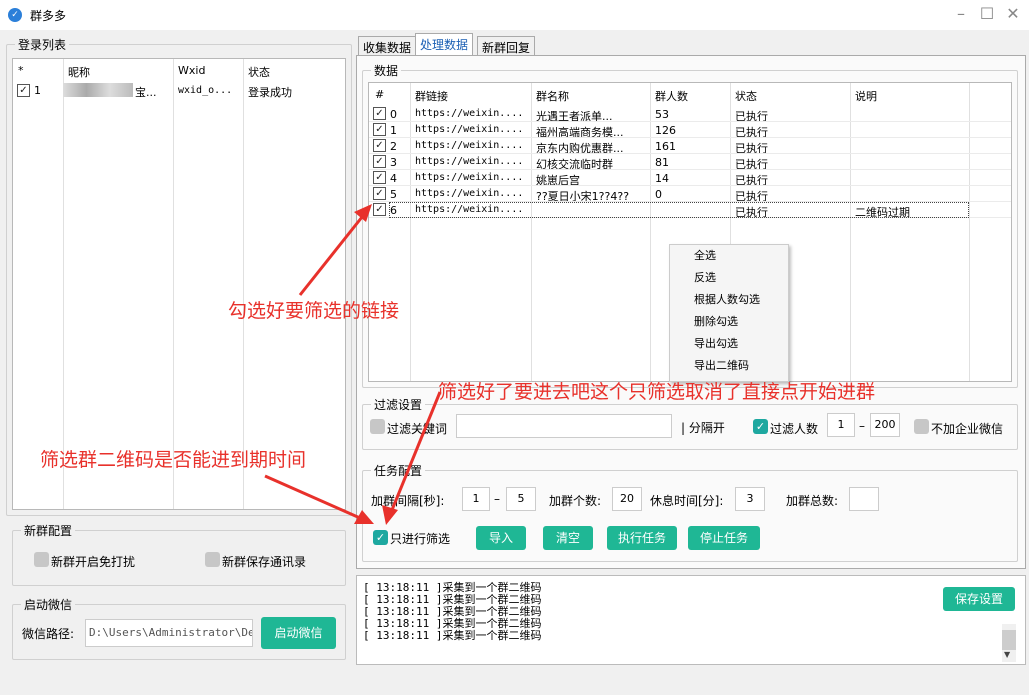  What do you see at coordinates (1013, 14) in the screenshot?
I see `close-icon: ✕` at bounding box center [1013, 14].